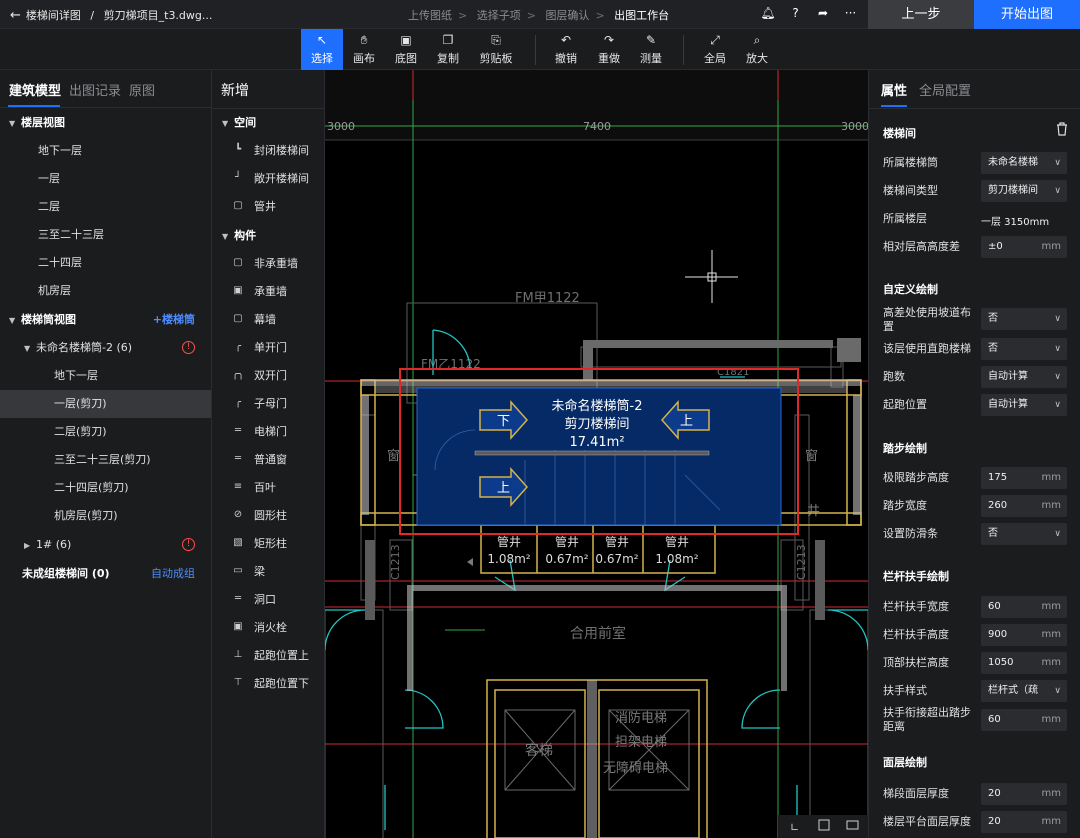 The height and width of the screenshot is (838, 1080). Describe the element at coordinates (238, 486) in the screenshot. I see `louver-icon: ≡` at that location.